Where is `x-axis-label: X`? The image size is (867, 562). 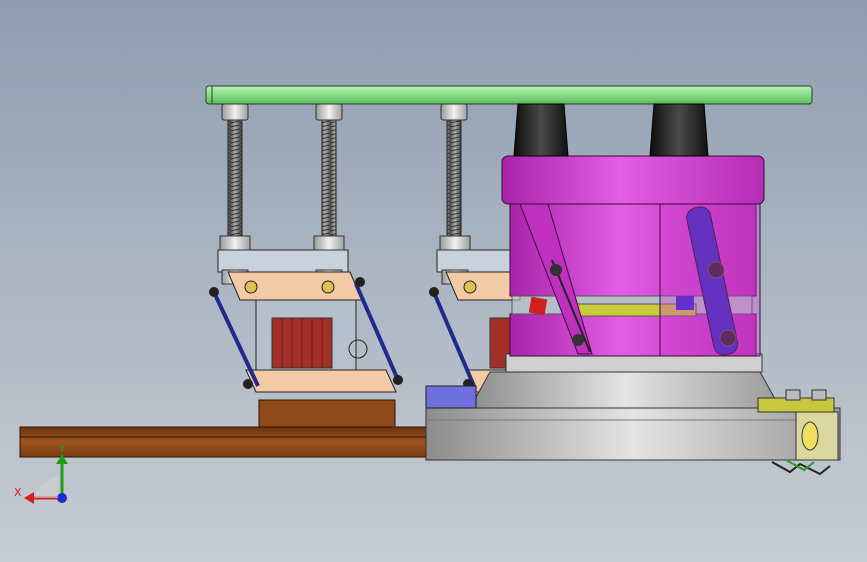
x-axis-label: X is located at coordinates (18, 492).